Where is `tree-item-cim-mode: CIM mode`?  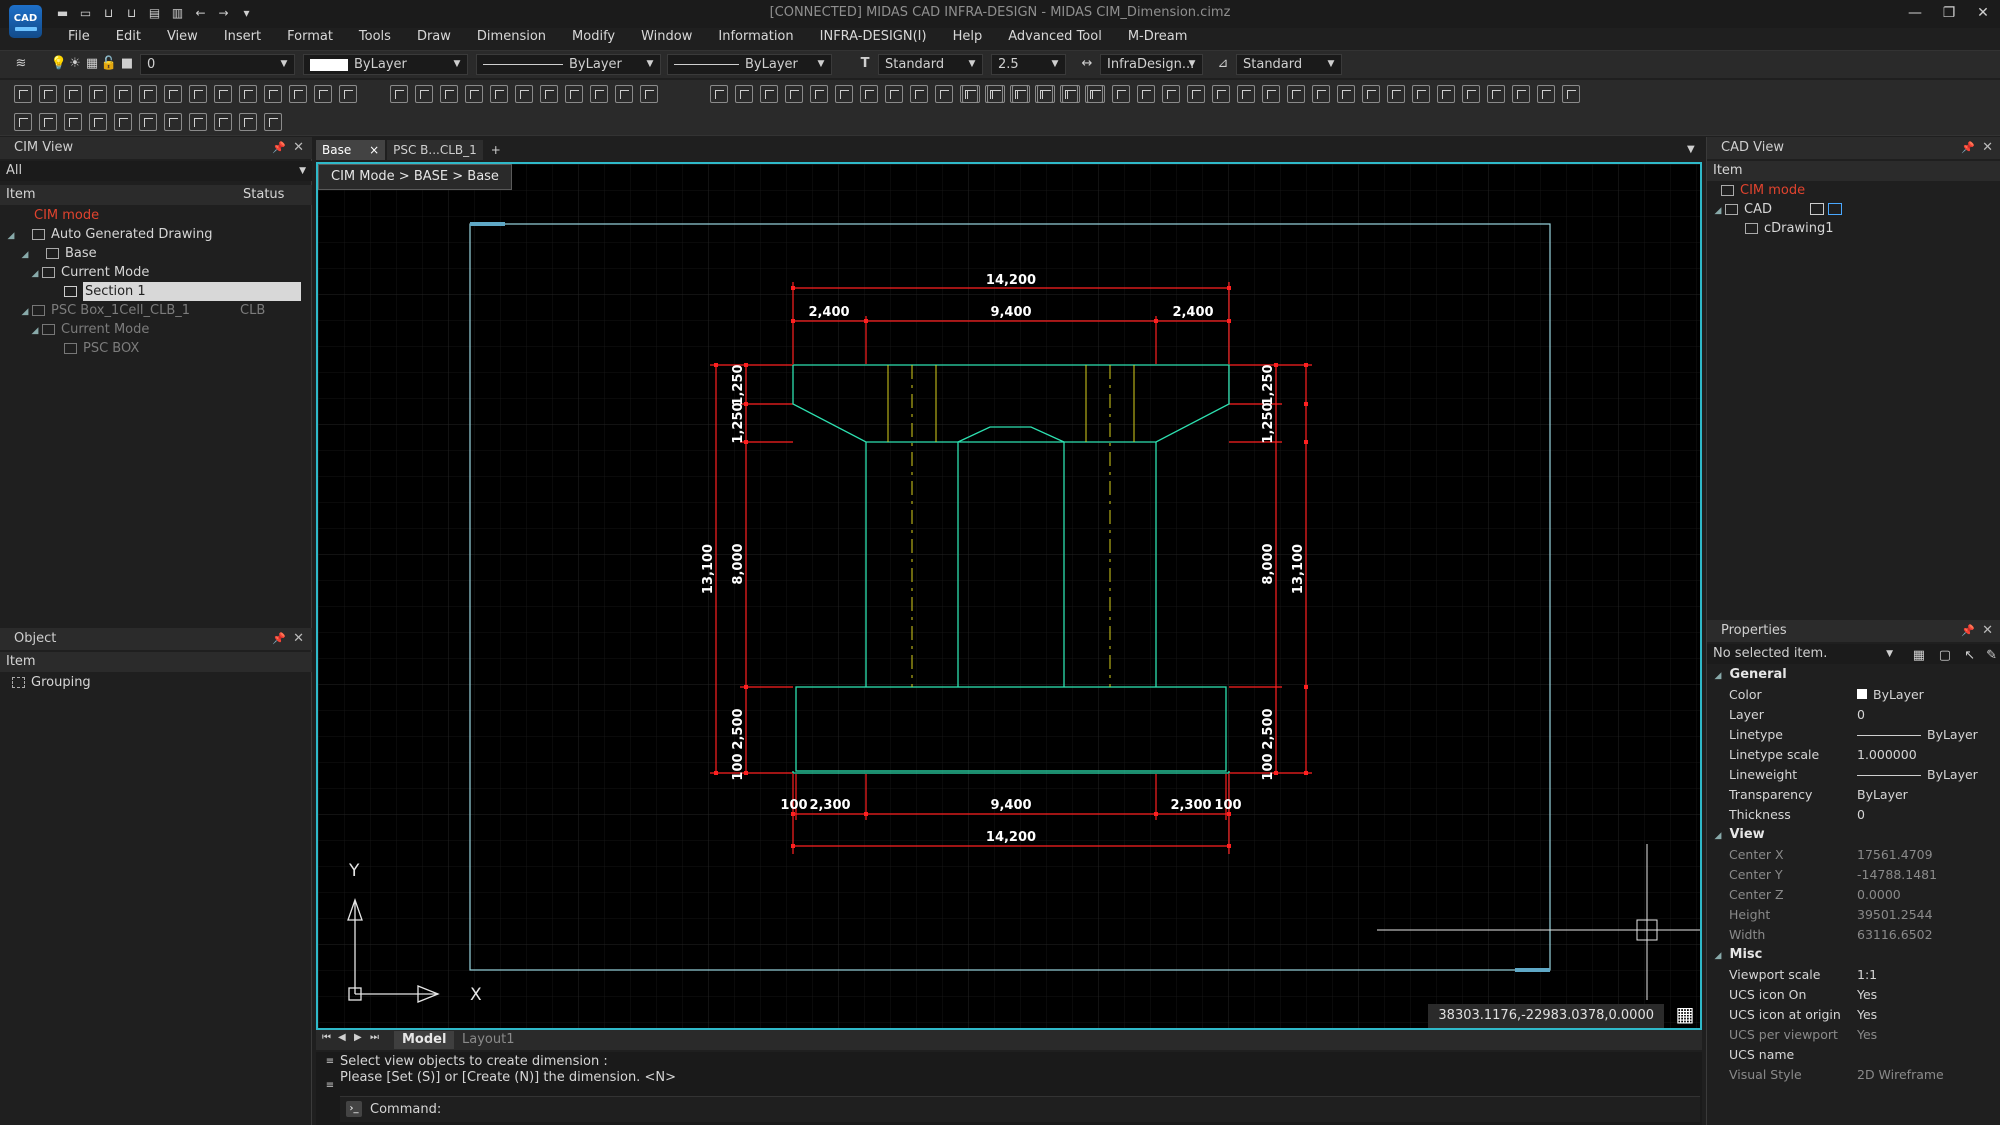
tree-item-cim-mode: CIM mode is located at coordinates (156, 215).